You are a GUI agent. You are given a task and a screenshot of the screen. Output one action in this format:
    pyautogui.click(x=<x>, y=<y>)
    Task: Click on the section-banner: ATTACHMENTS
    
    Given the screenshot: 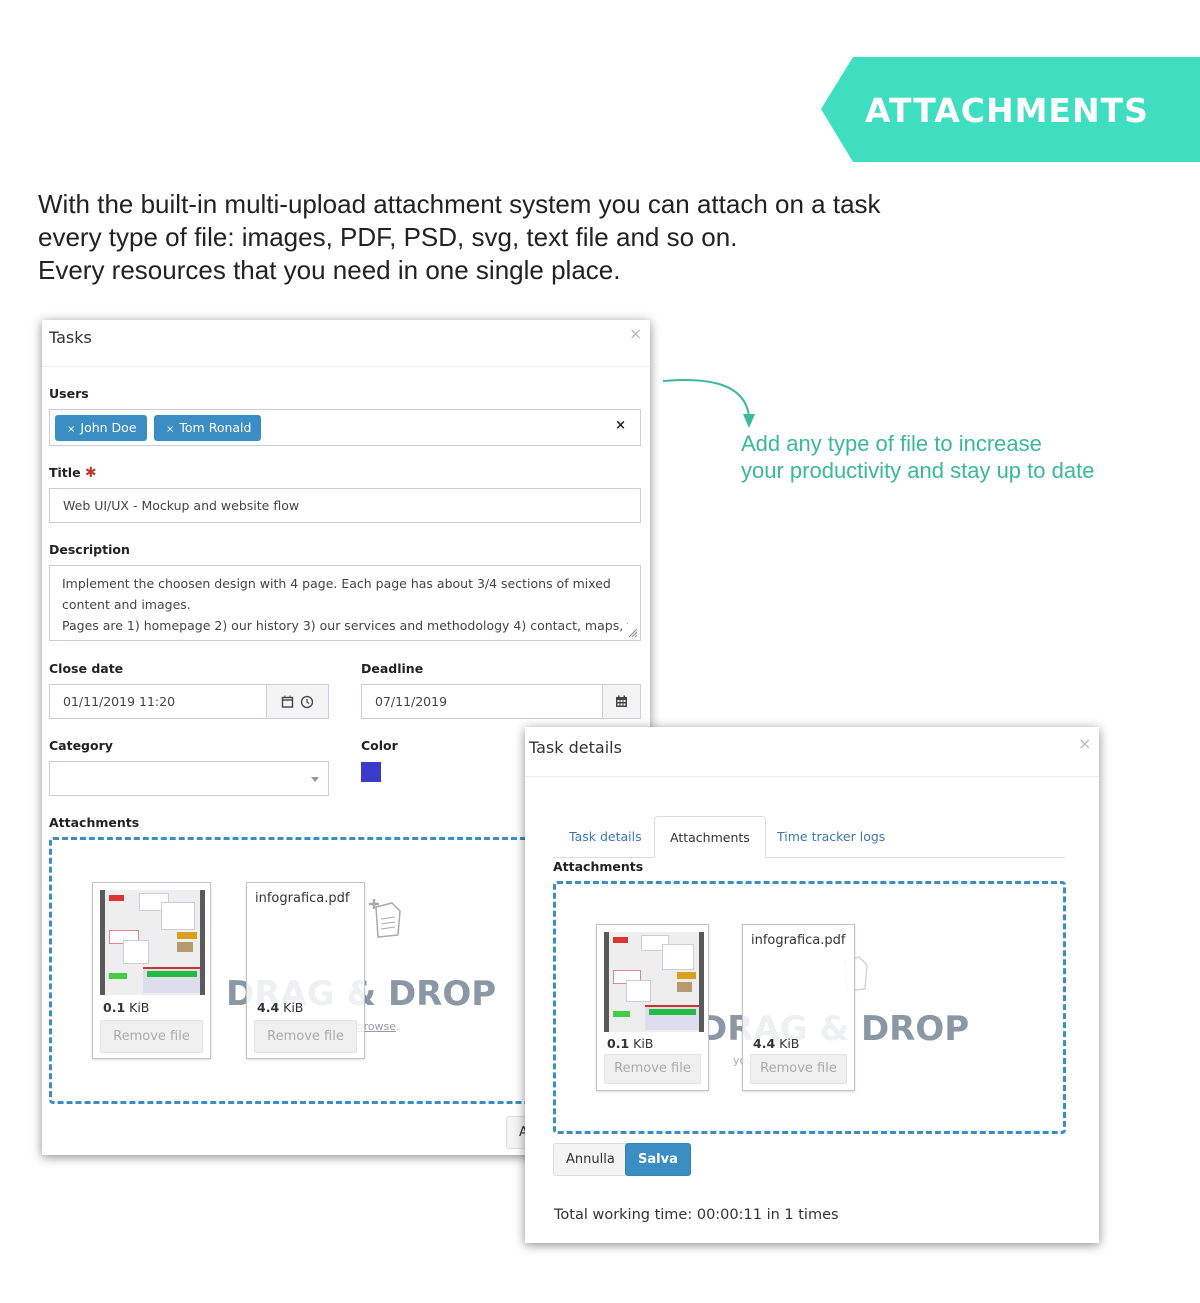 What is the action you would take?
    pyautogui.click(x=1010, y=109)
    